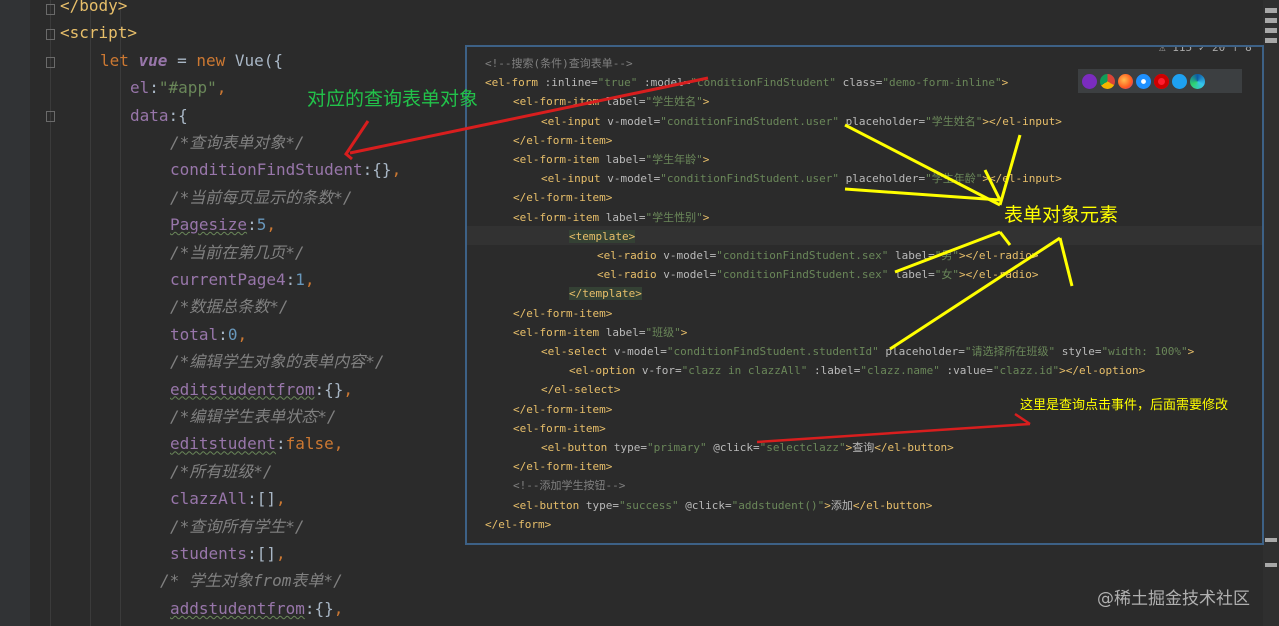 The image size is (1279, 626). I want to click on internet-explorer-icon, so click(1179, 81).